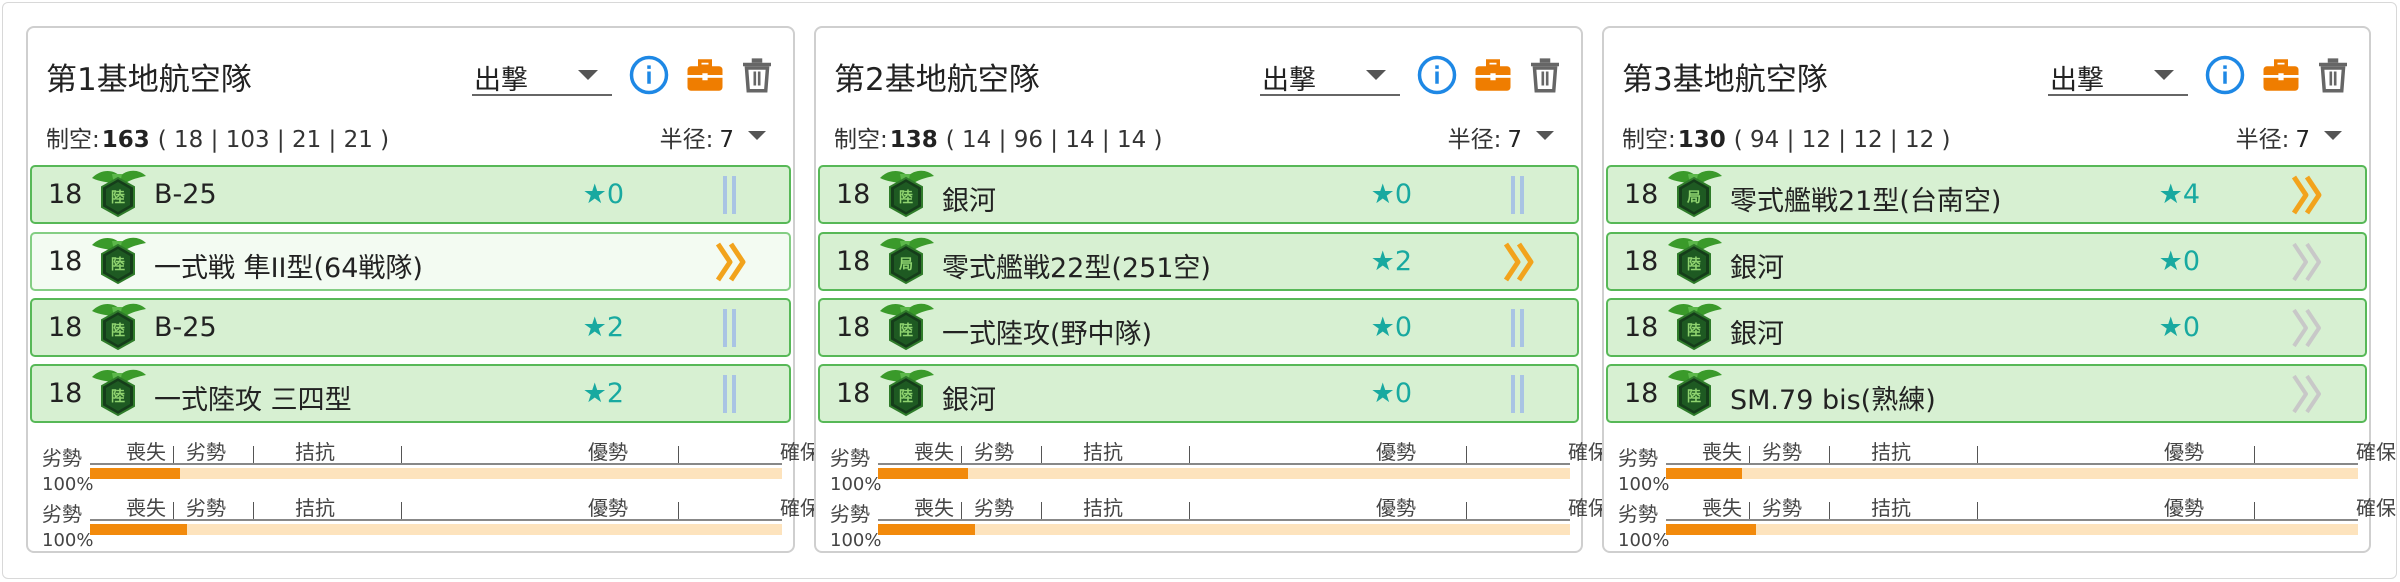  What do you see at coordinates (906, 265) in the screenshot?
I see `aircraft-type-badge: 局` at bounding box center [906, 265].